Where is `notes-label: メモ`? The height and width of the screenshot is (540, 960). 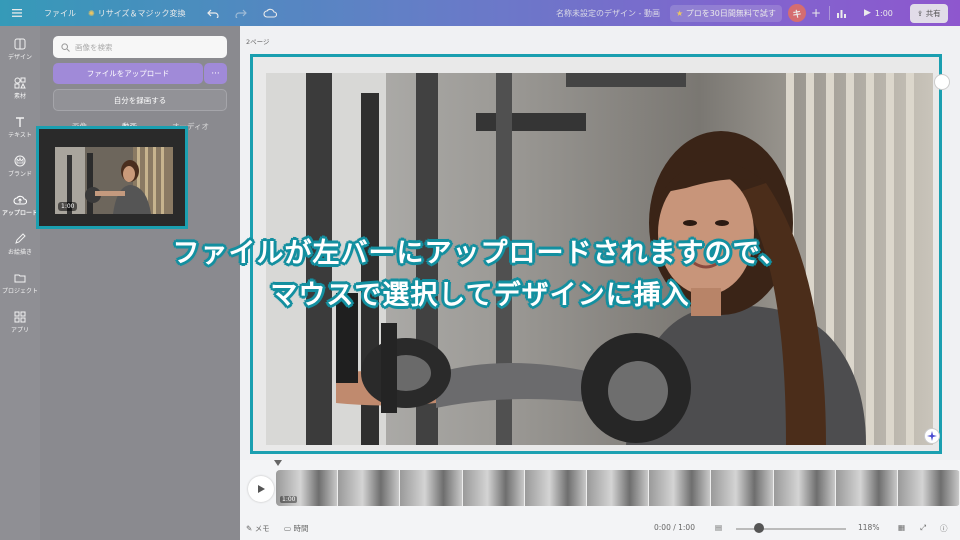 notes-label: メモ is located at coordinates (262, 528).